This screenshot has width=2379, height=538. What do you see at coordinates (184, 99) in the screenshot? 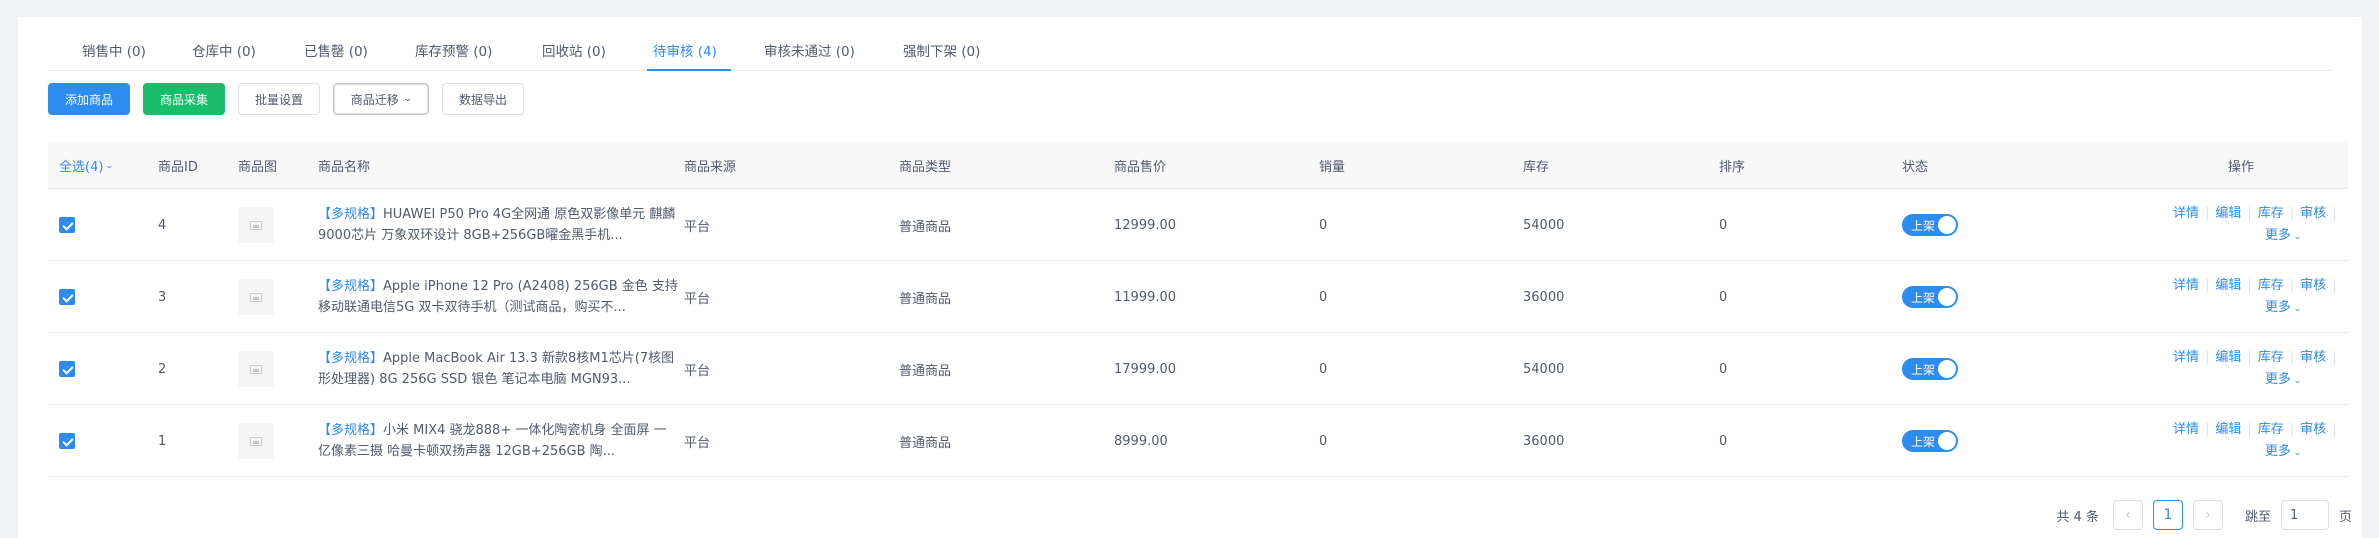
I see `collect-product-button: 商品采集` at bounding box center [184, 99].